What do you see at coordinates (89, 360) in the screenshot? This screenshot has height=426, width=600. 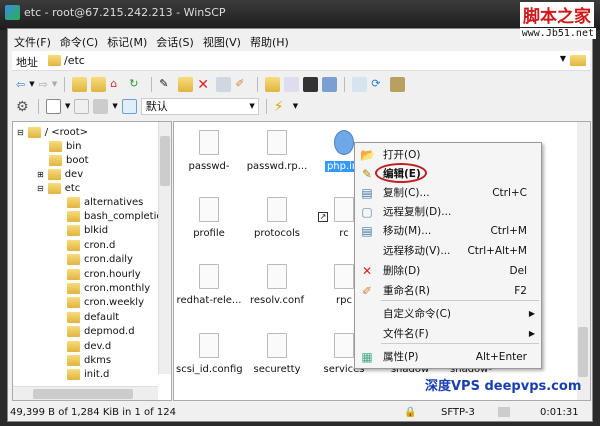 I see `tree-item-dkms: dkms` at bounding box center [89, 360].